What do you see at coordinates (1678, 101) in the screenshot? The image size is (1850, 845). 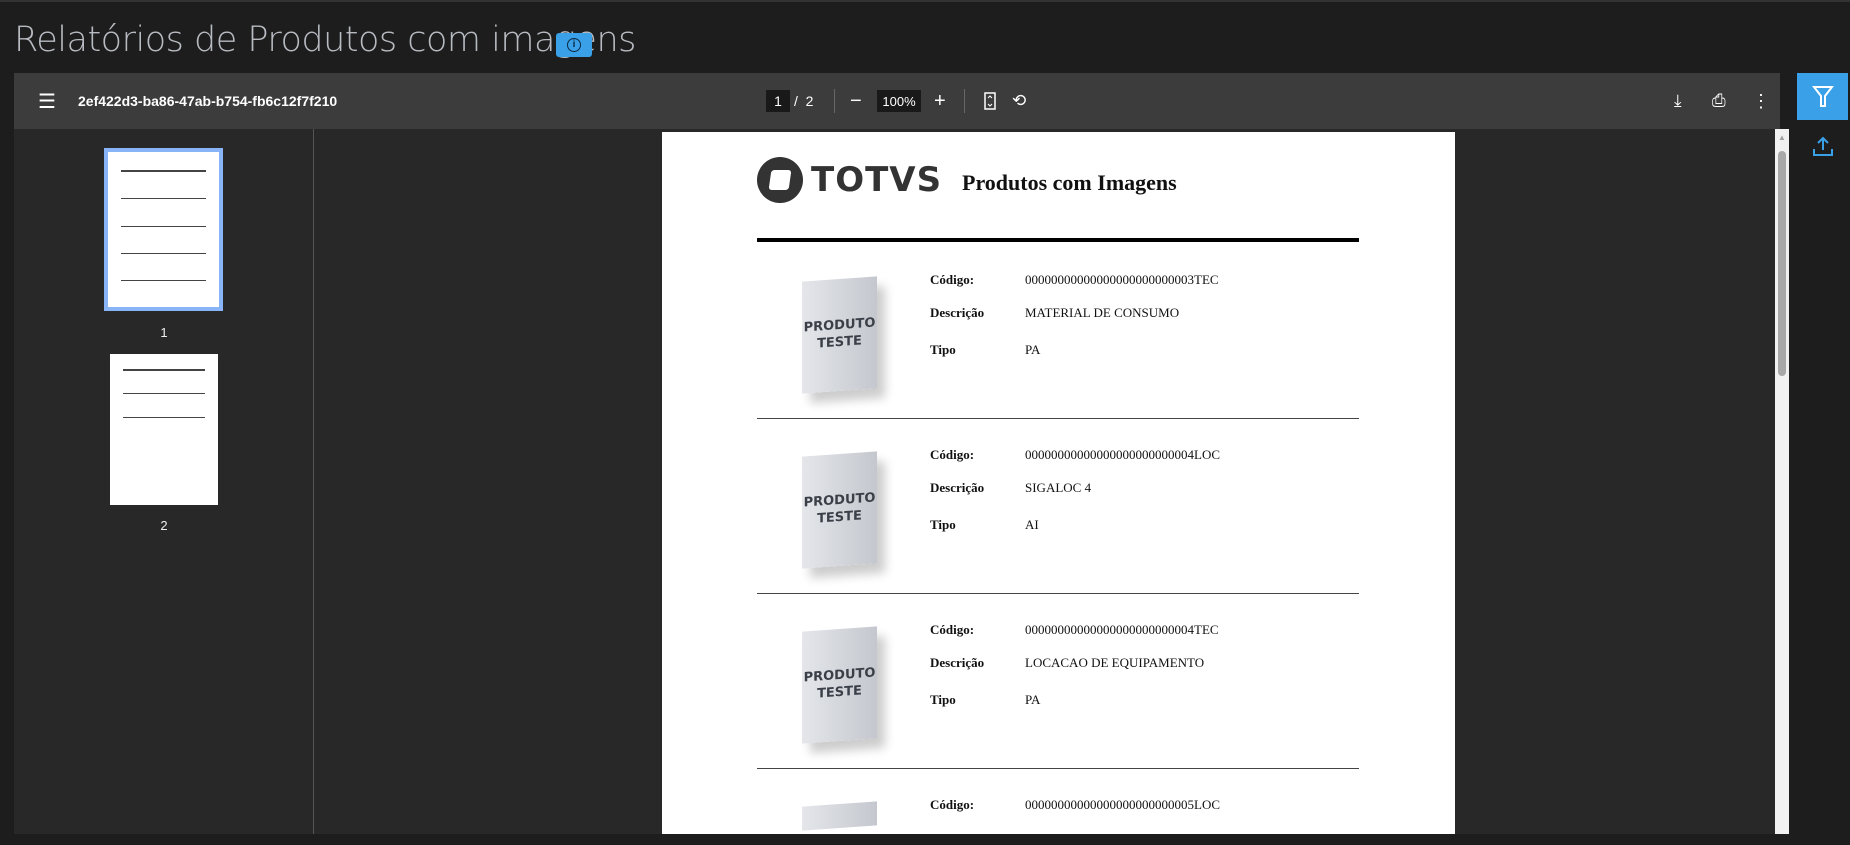 I see `download-icon: ⤓` at bounding box center [1678, 101].